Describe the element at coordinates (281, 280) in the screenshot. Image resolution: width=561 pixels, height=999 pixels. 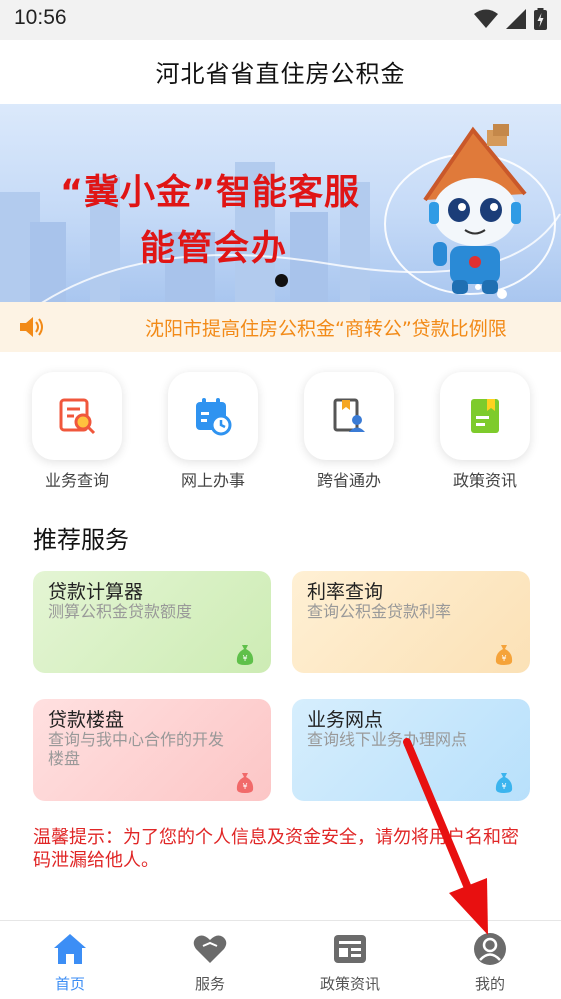
I see `carousel-indicator` at that location.